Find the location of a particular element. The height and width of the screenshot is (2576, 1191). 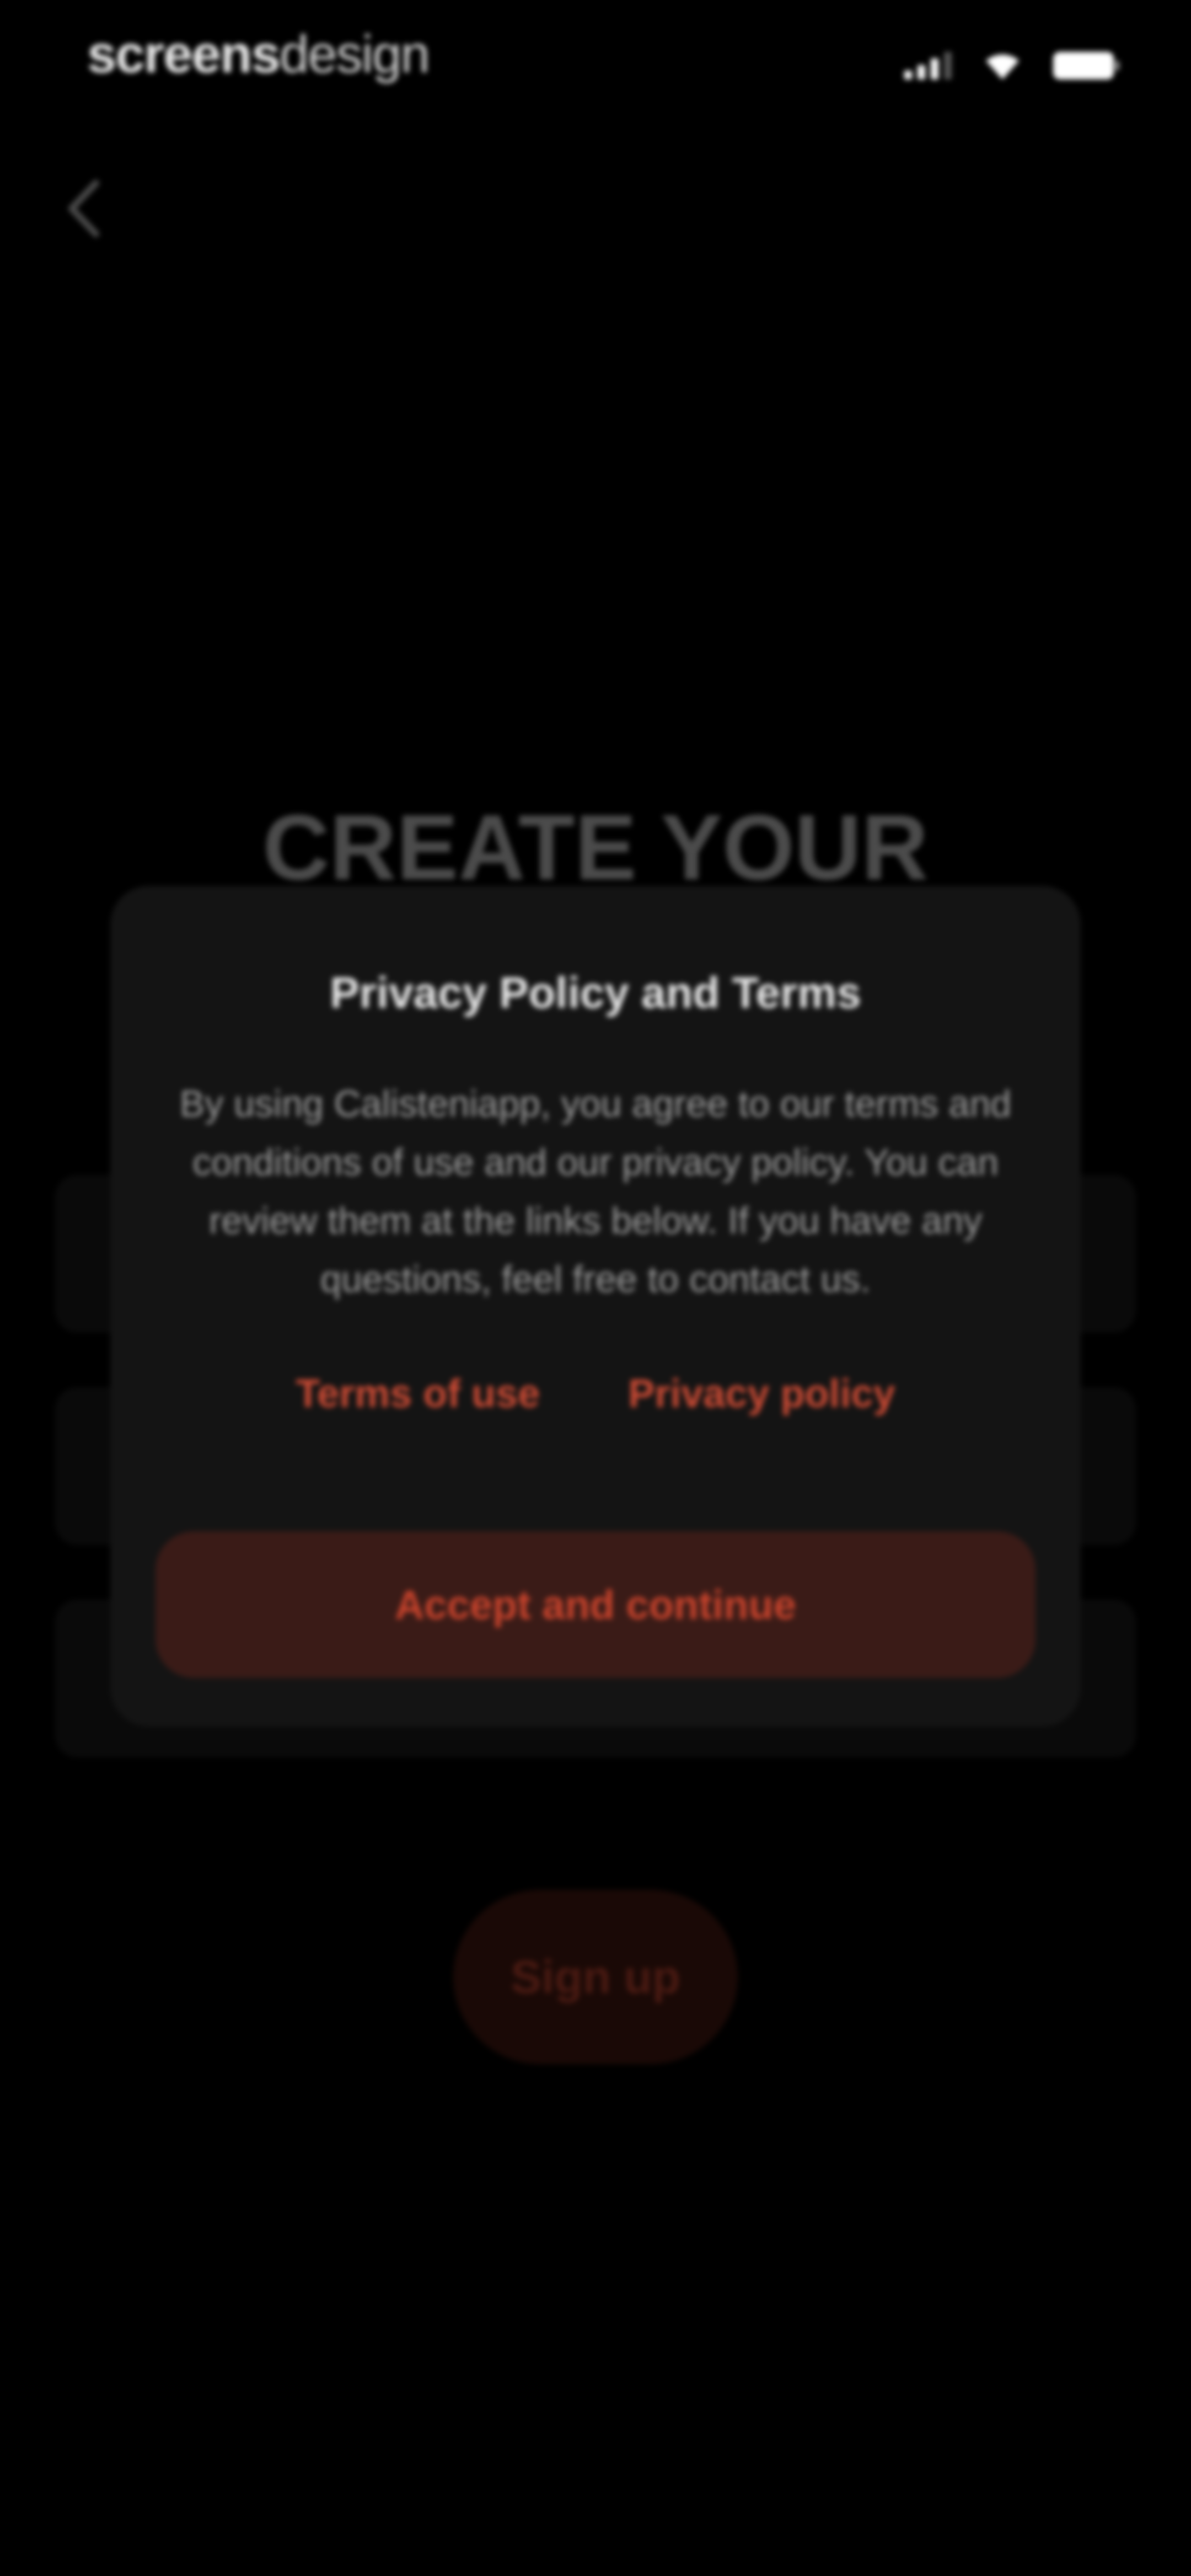

wifi-icon is located at coordinates (1002, 66).